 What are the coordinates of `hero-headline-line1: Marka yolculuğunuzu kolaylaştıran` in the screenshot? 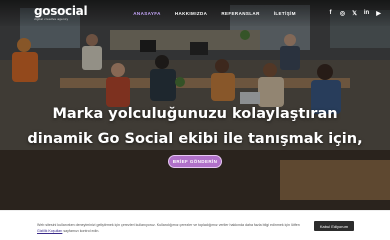 It's located at (195, 114).